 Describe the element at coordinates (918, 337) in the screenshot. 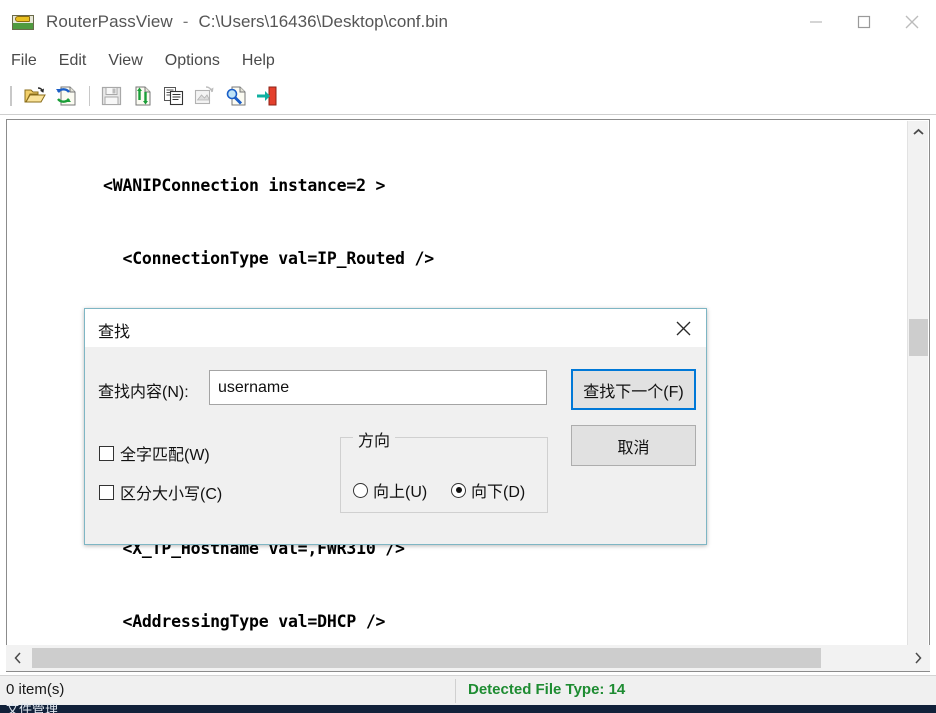

I see `vertical-scrollbar-thumb` at that location.